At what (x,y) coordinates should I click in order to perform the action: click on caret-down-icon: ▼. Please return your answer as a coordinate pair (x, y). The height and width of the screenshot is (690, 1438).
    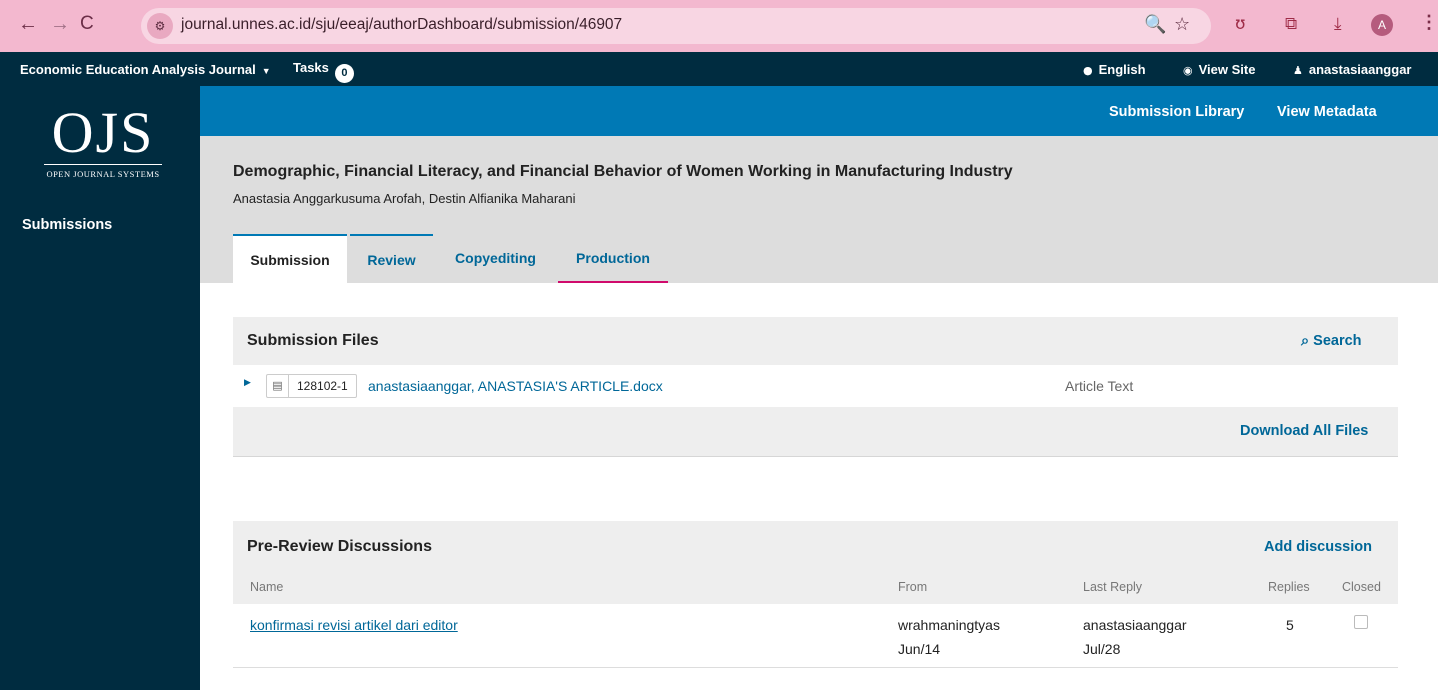
    Looking at the image, I should click on (266, 71).